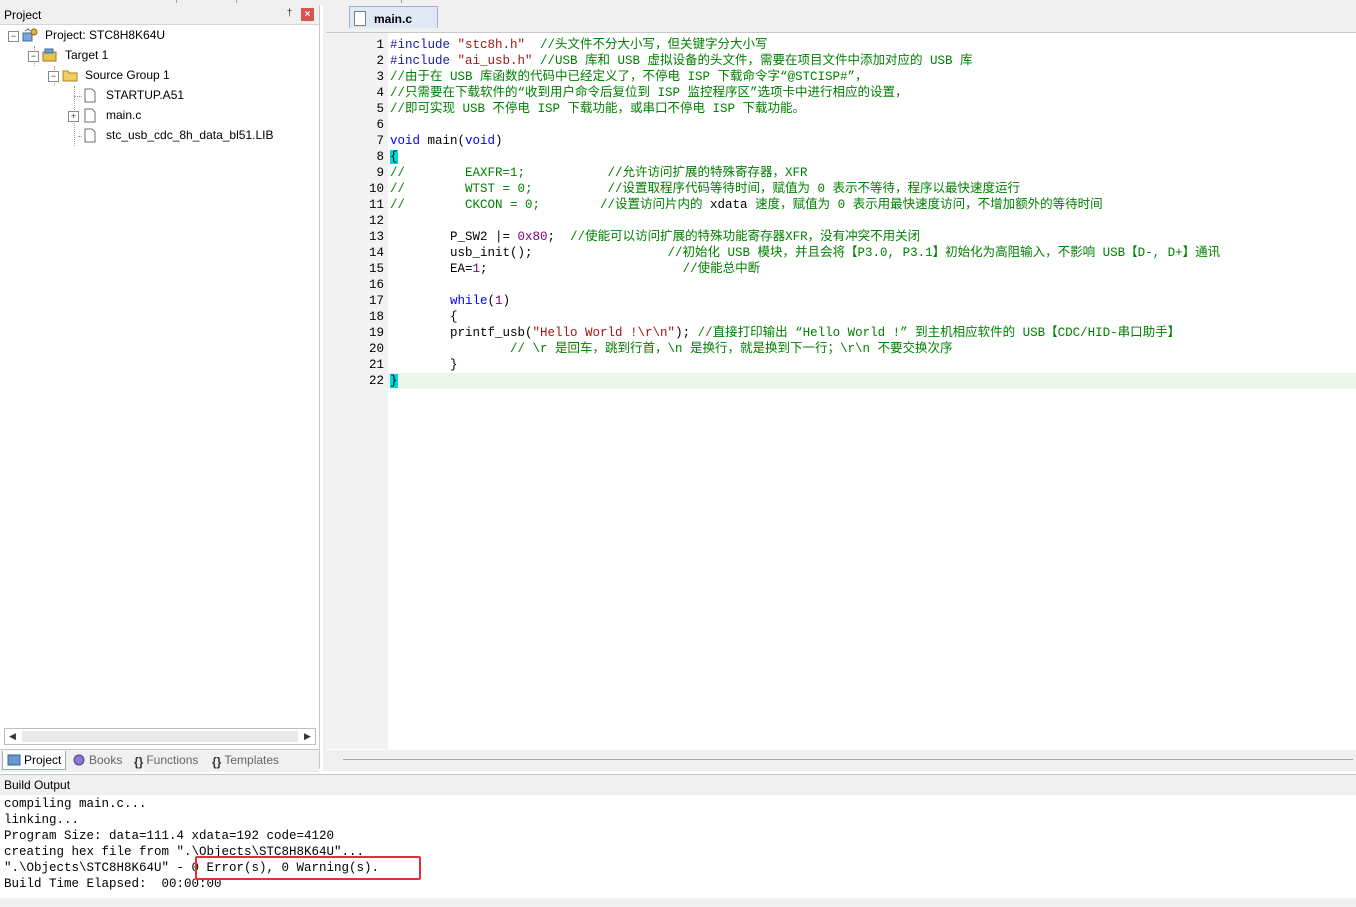 The height and width of the screenshot is (907, 1356). What do you see at coordinates (73, 116) in the screenshot?
I see `expand-icon: +` at bounding box center [73, 116].